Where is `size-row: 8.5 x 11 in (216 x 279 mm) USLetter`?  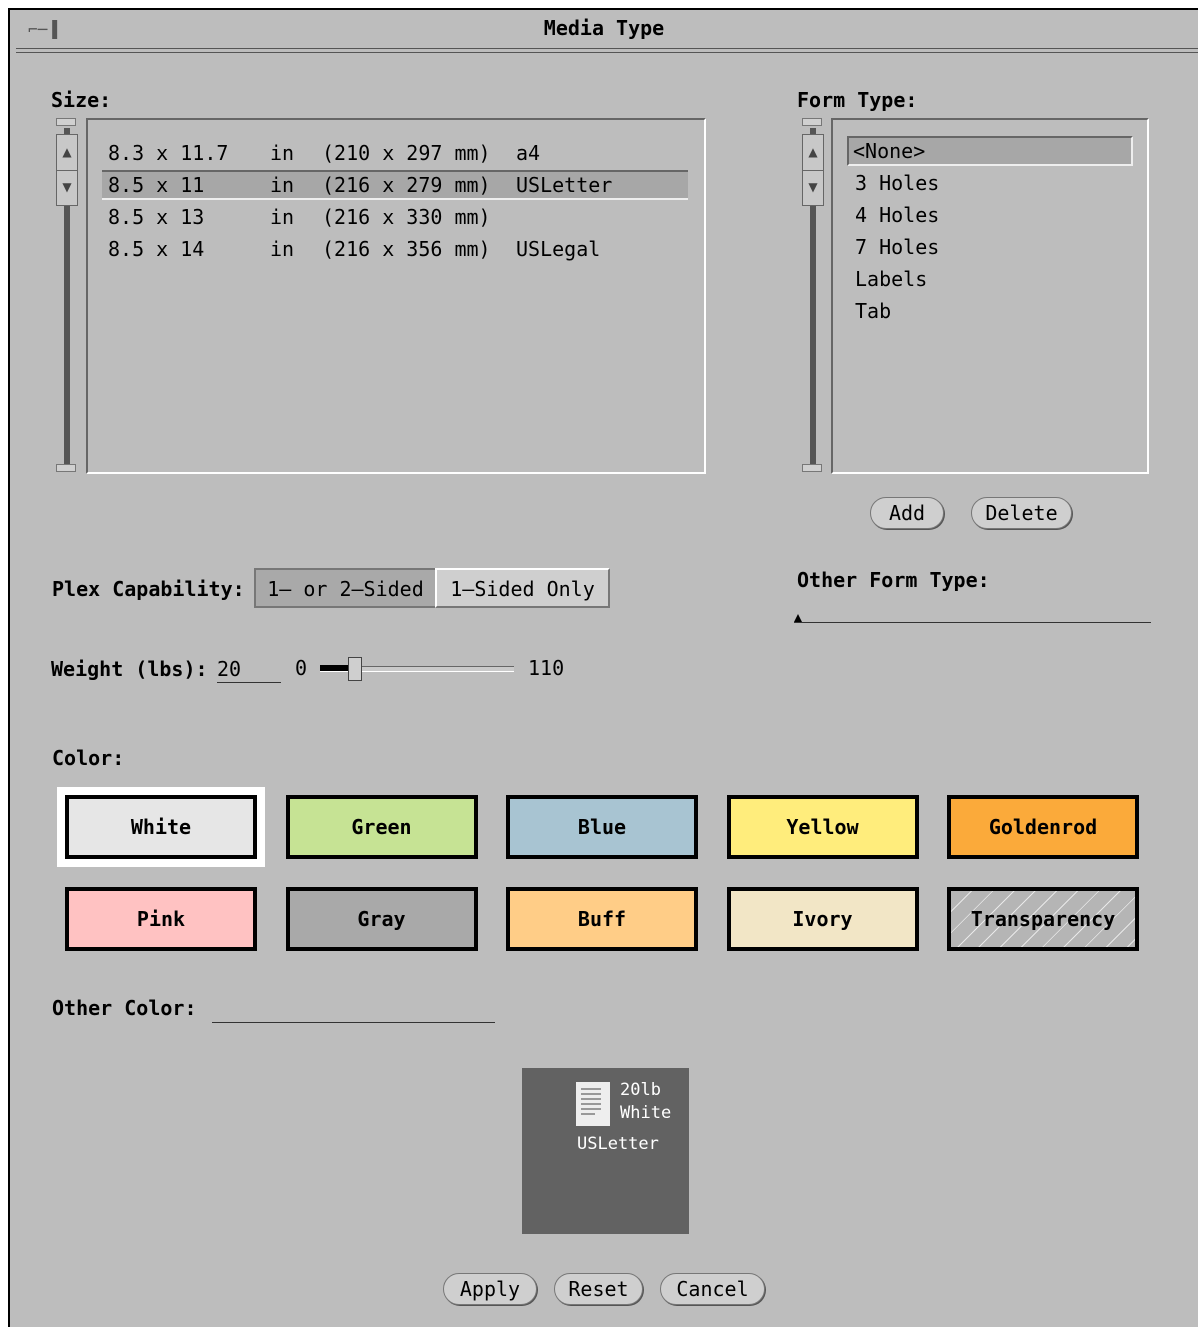 size-row: 8.5 x 11 in (216 x 279 mm) USLetter is located at coordinates (395, 185).